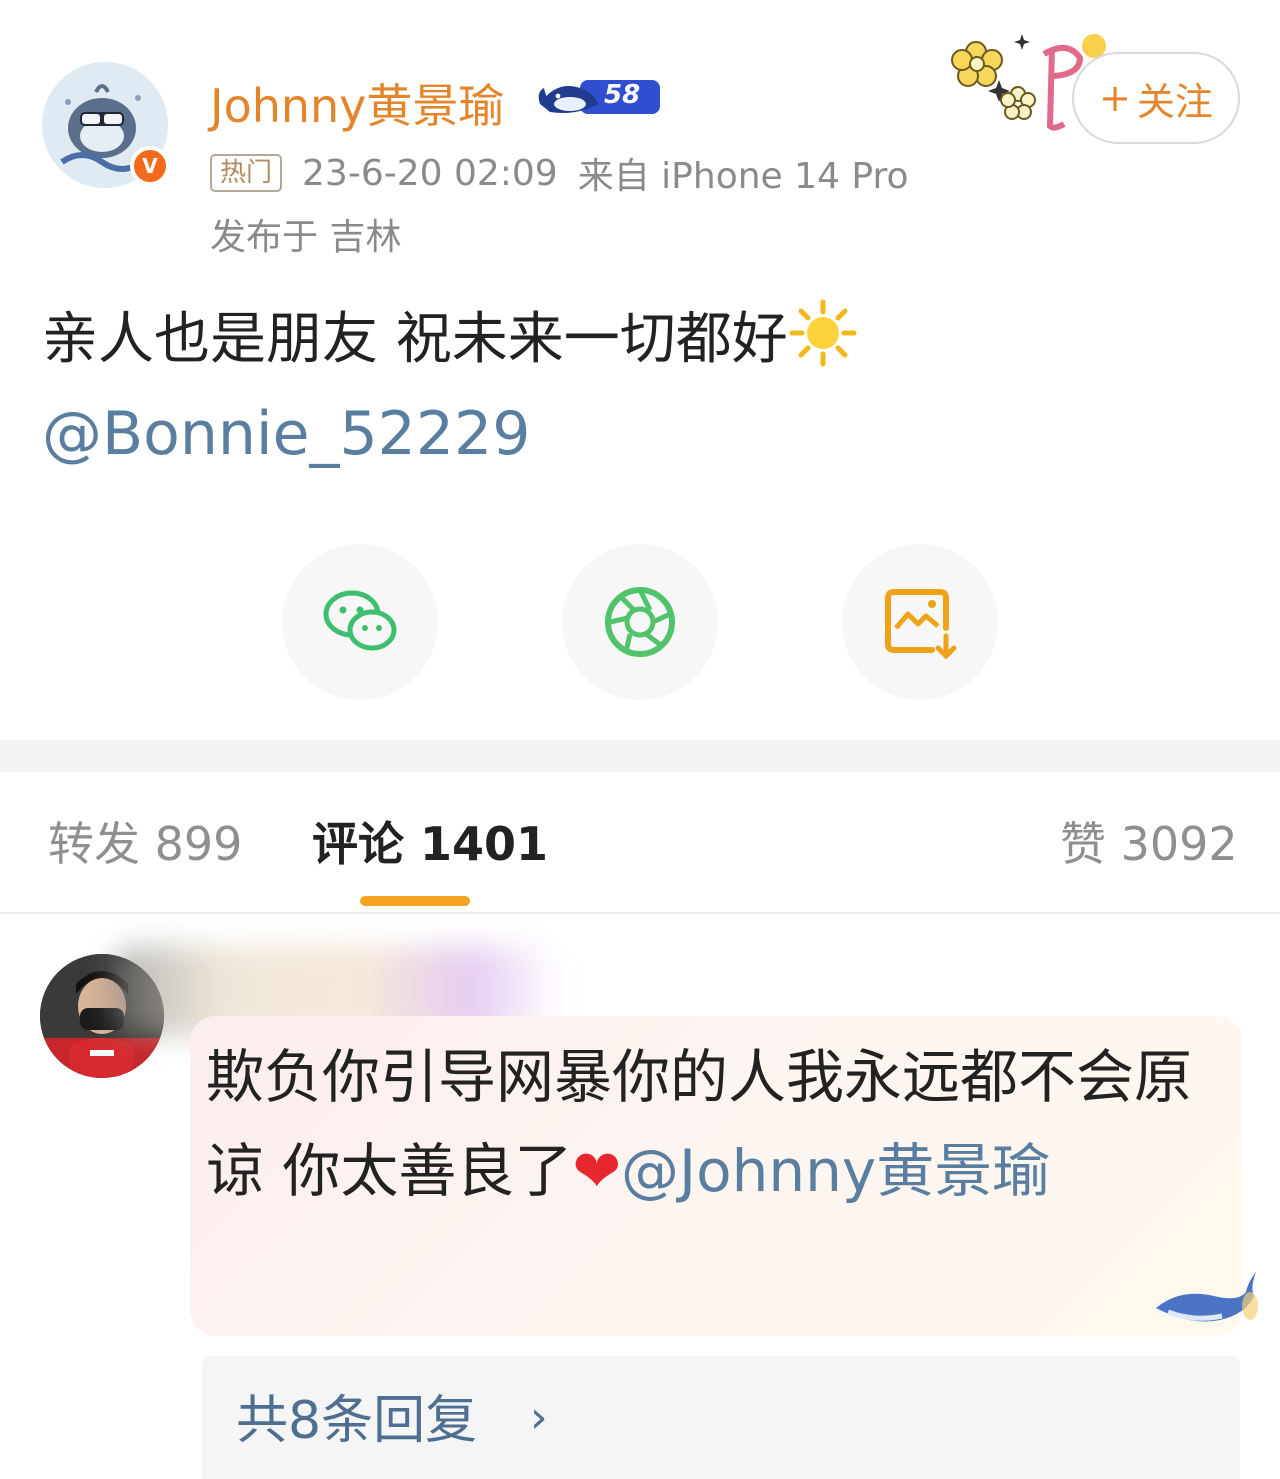 The height and width of the screenshot is (1479, 1280). Describe the element at coordinates (306, 237) in the screenshot. I see `post-location: 发布于 吉林` at that location.